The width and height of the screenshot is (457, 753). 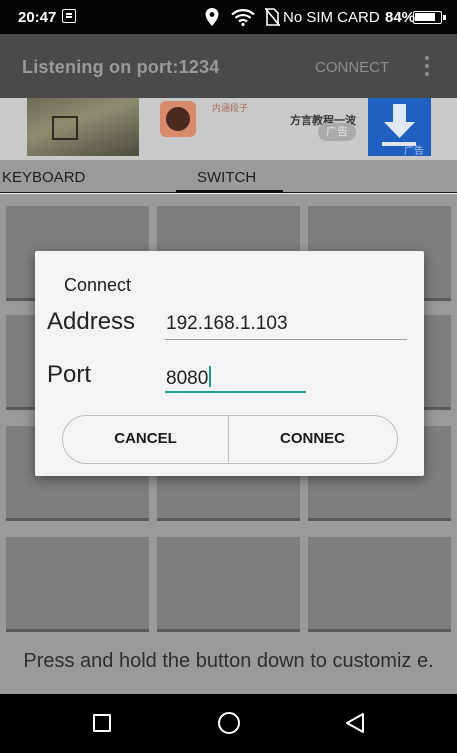 What do you see at coordinates (227, 323) in the screenshot?
I see `address-value: 192.168.1.103` at bounding box center [227, 323].